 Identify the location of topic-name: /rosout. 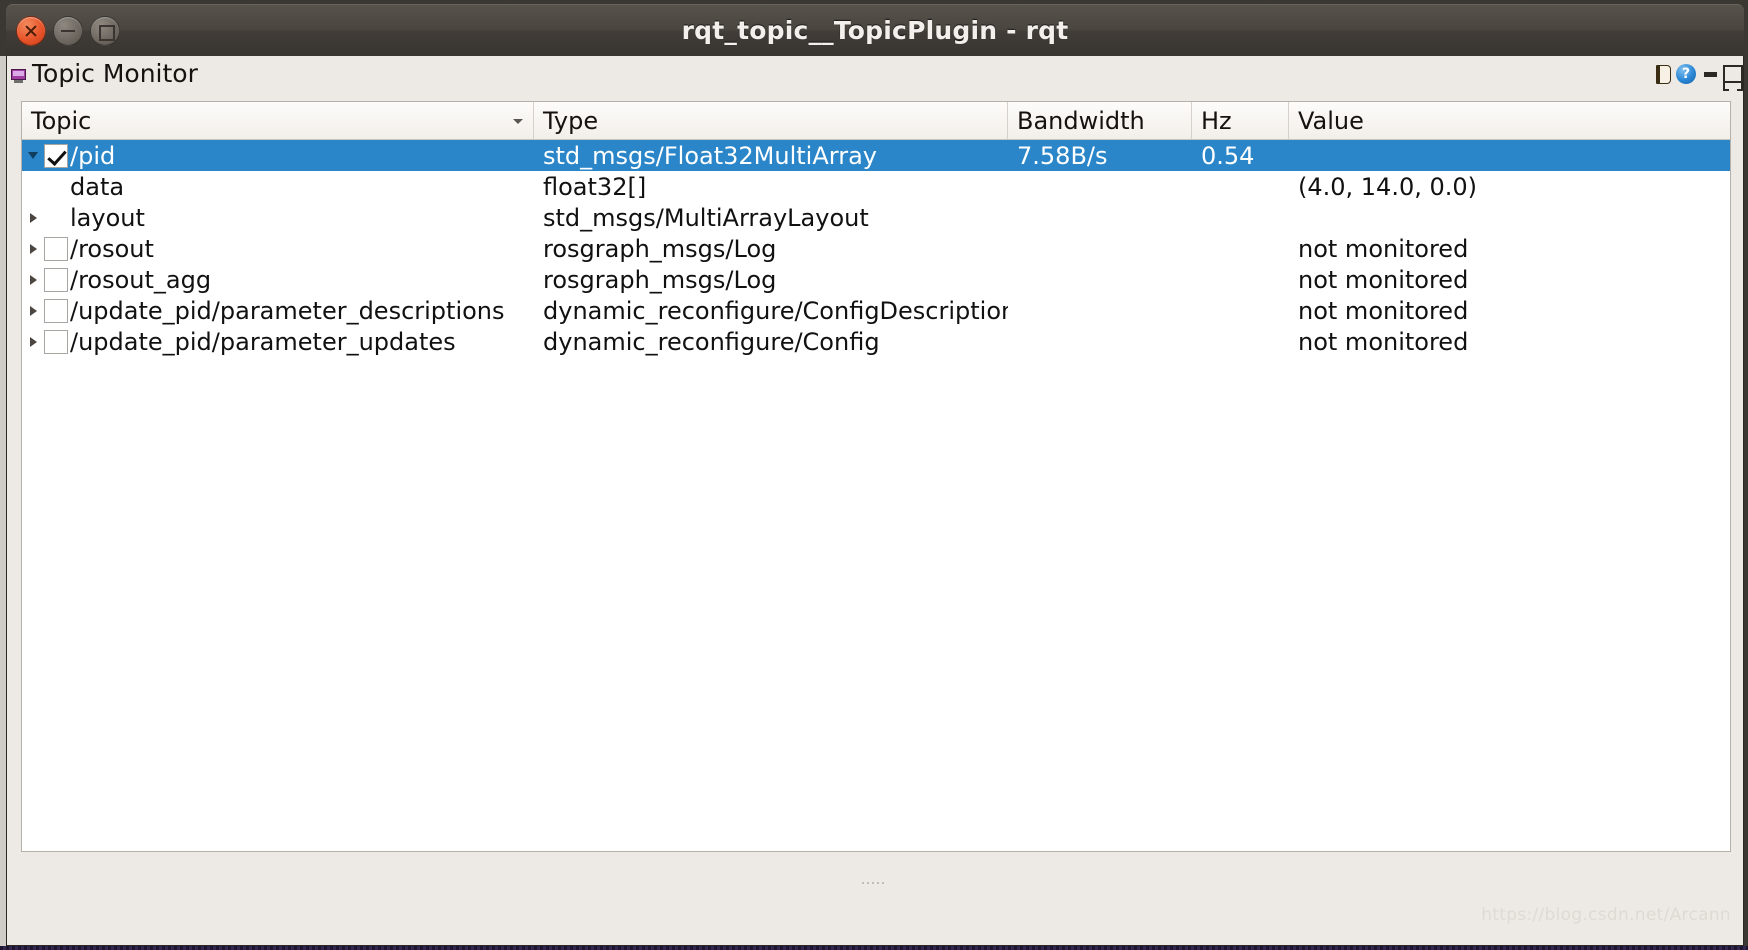
(112, 248).